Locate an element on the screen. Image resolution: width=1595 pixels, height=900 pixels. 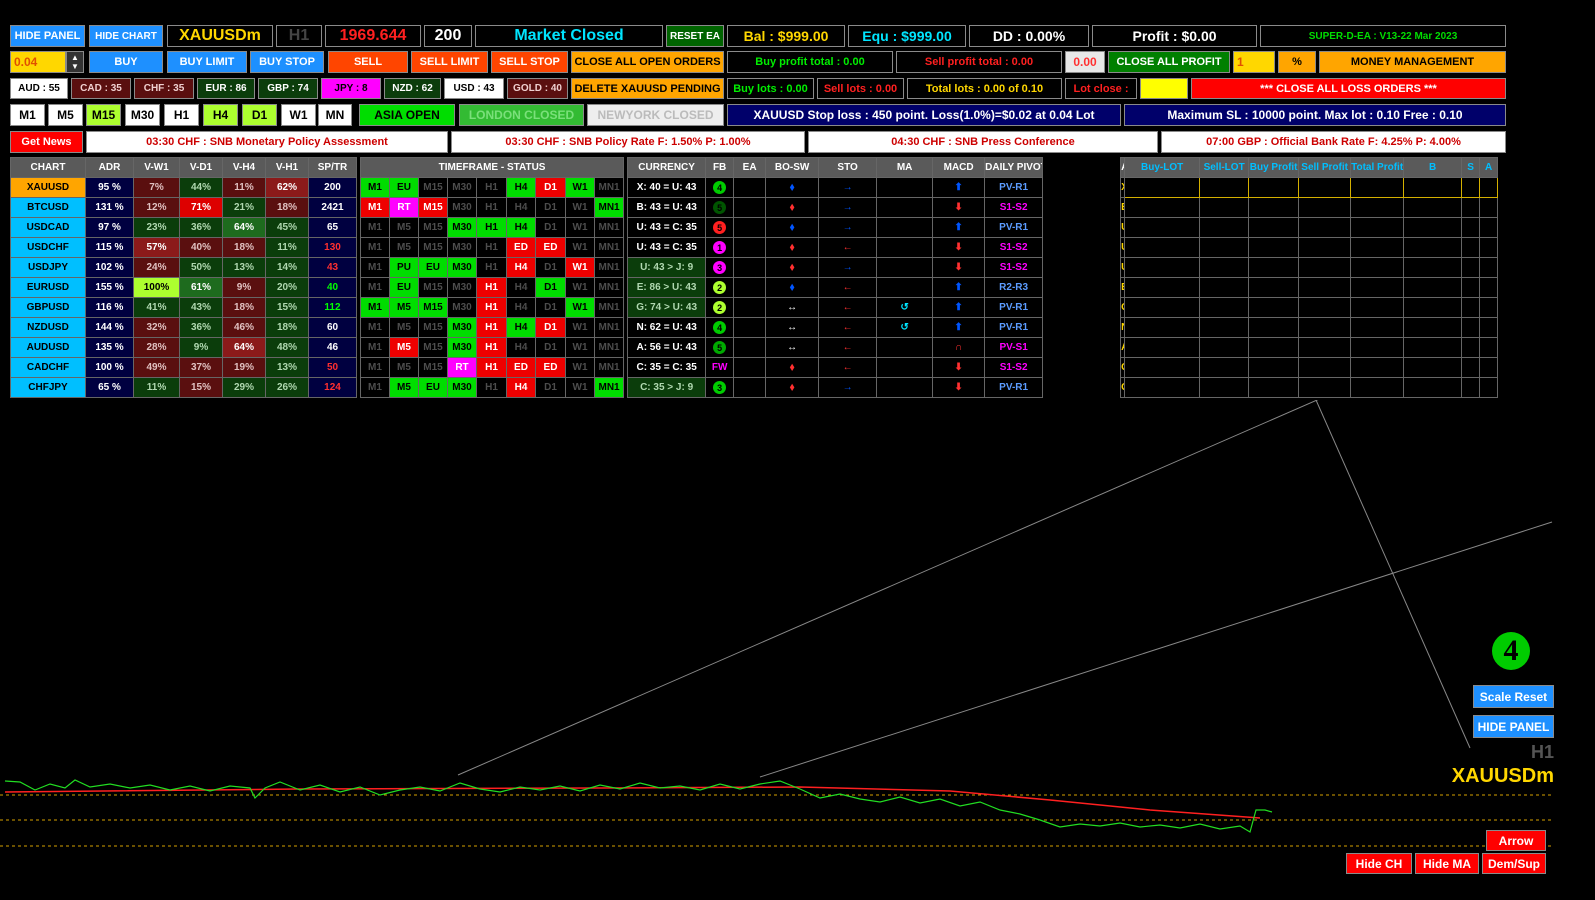
timeframe-button-mn: MN is located at coordinates (335, 115).